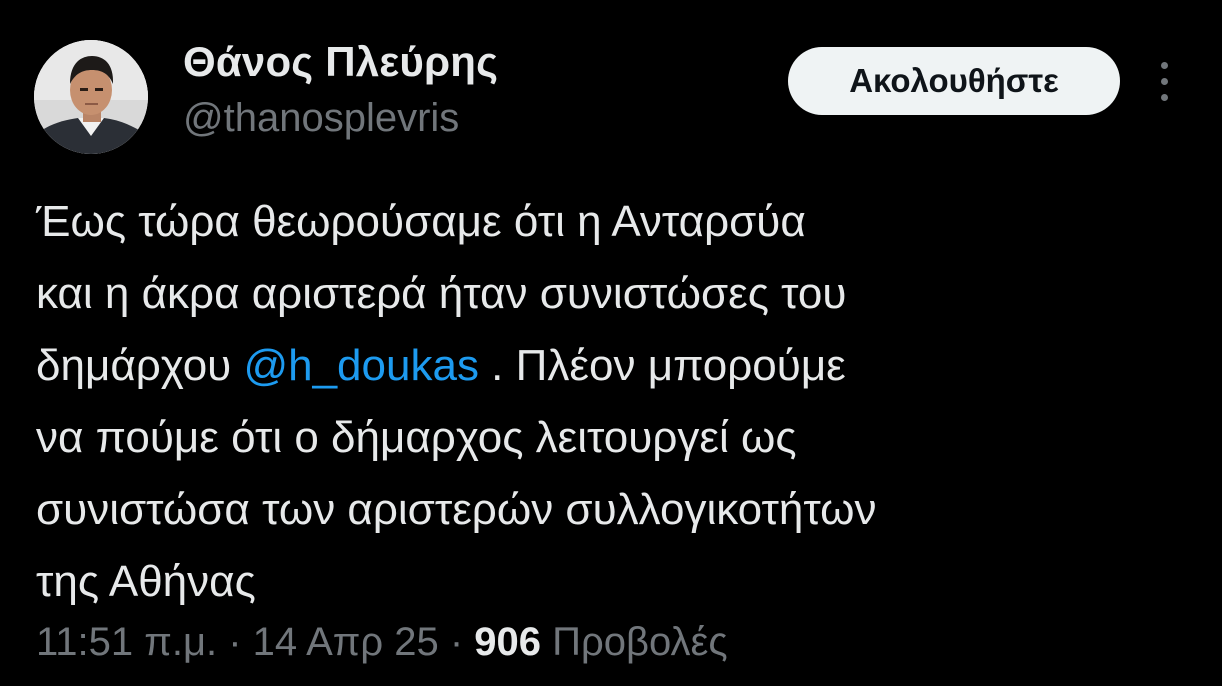 The height and width of the screenshot is (686, 1222). Describe the element at coordinates (954, 81) in the screenshot. I see `follow-button: Ακολουθήστε` at that location.